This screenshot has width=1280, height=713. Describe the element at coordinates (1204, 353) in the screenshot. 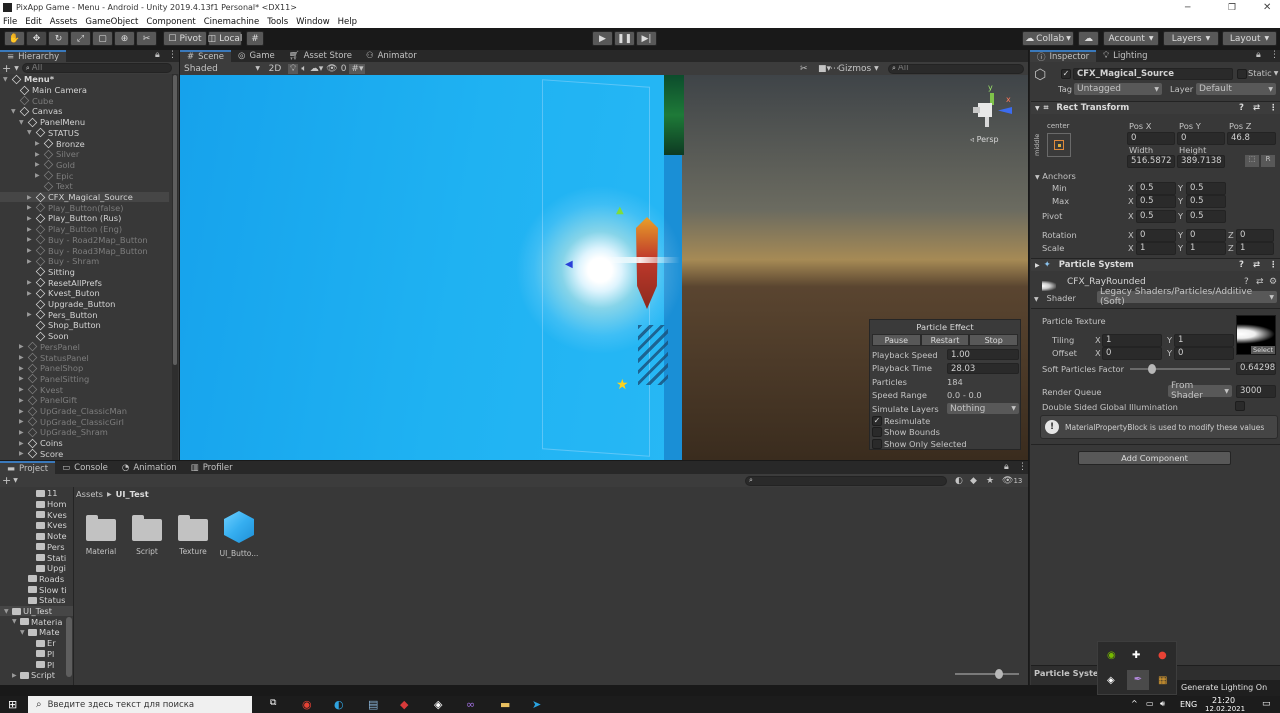

I see `offset-y-field: 0` at that location.